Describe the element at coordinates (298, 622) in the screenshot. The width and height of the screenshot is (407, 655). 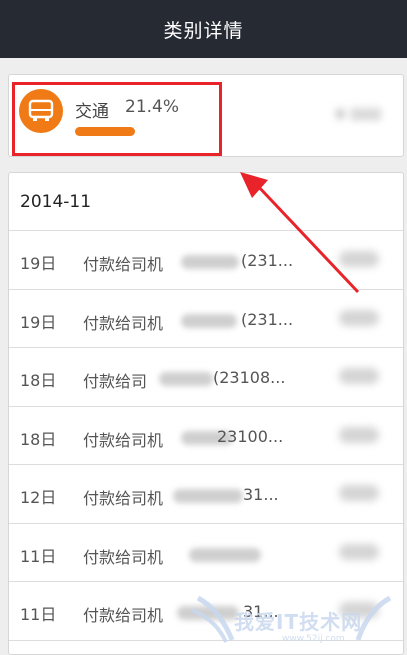
I see `watermark-text: 我爱IT技术网` at that location.